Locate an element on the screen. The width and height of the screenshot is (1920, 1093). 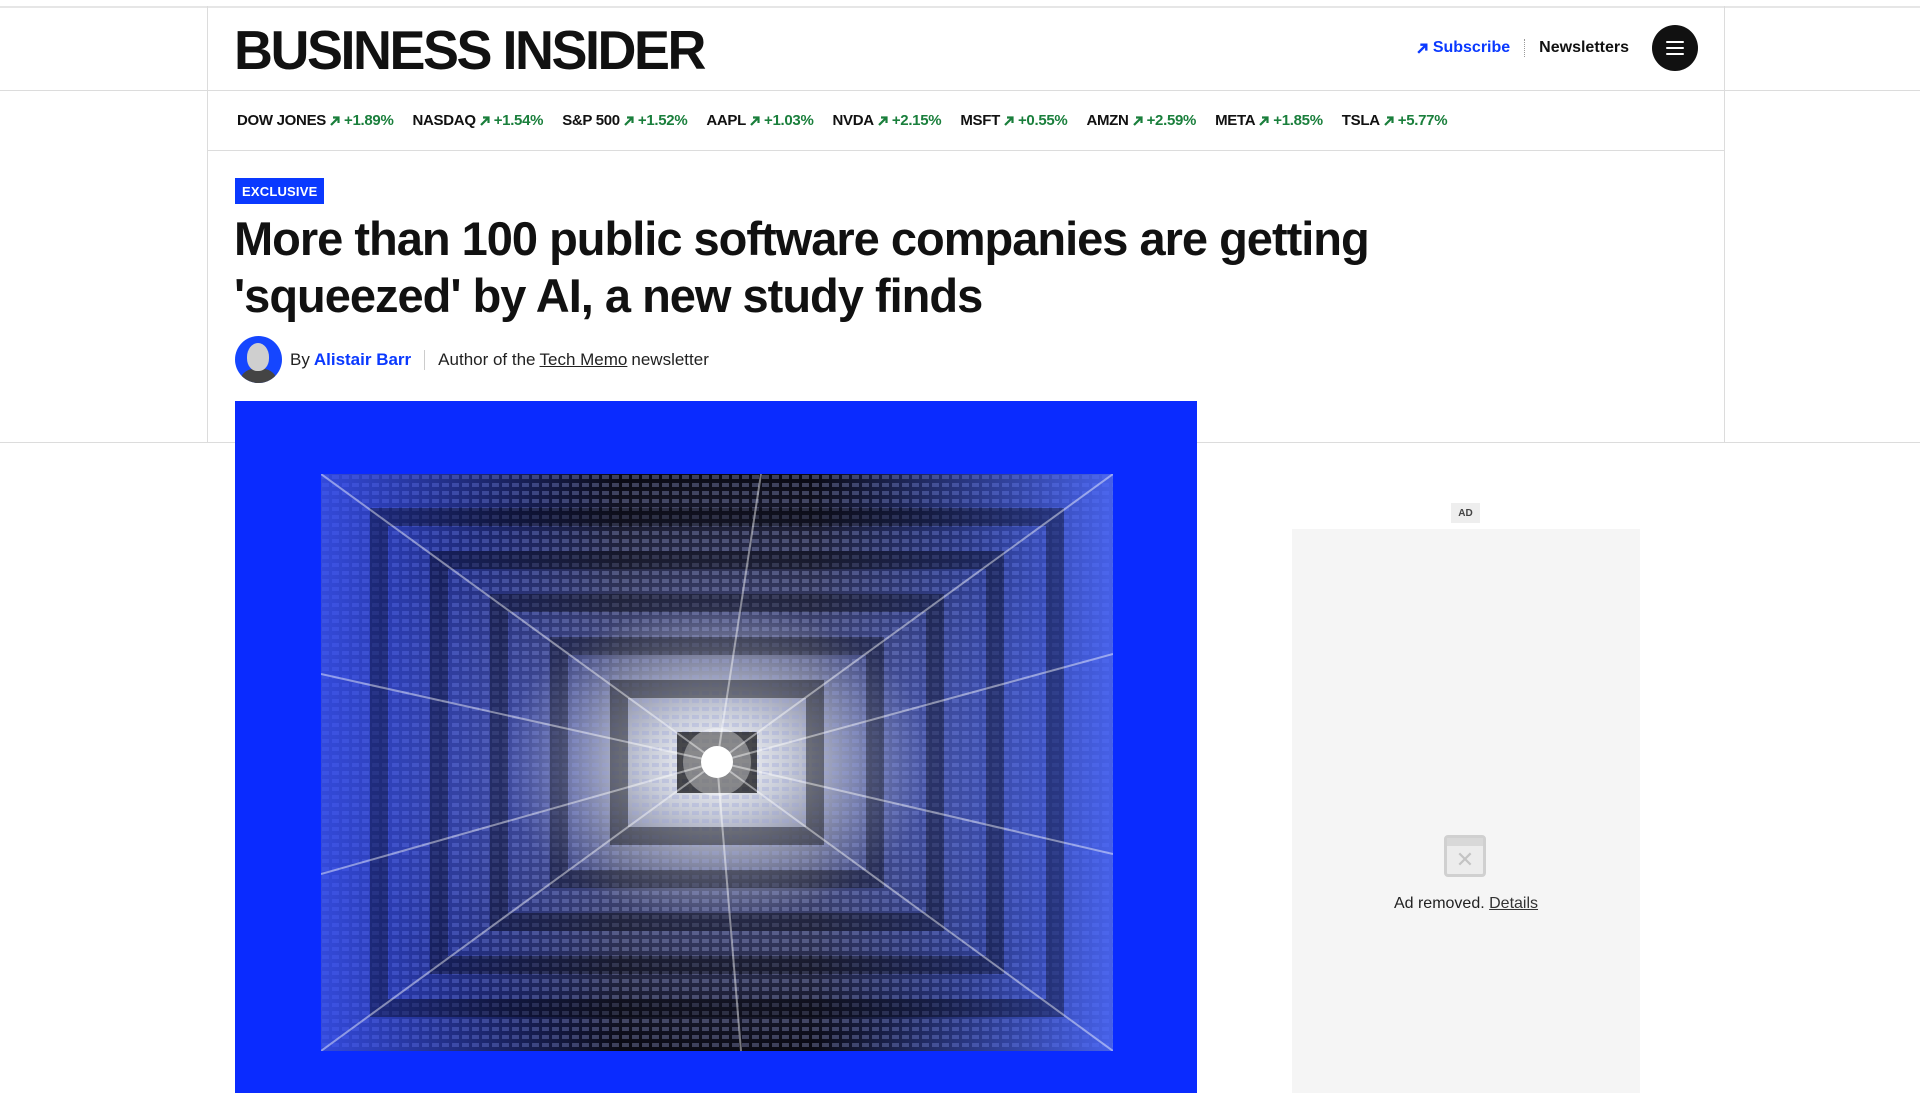
ticker-item-nvda: NVDA +2.15% is located at coordinates (887, 120).